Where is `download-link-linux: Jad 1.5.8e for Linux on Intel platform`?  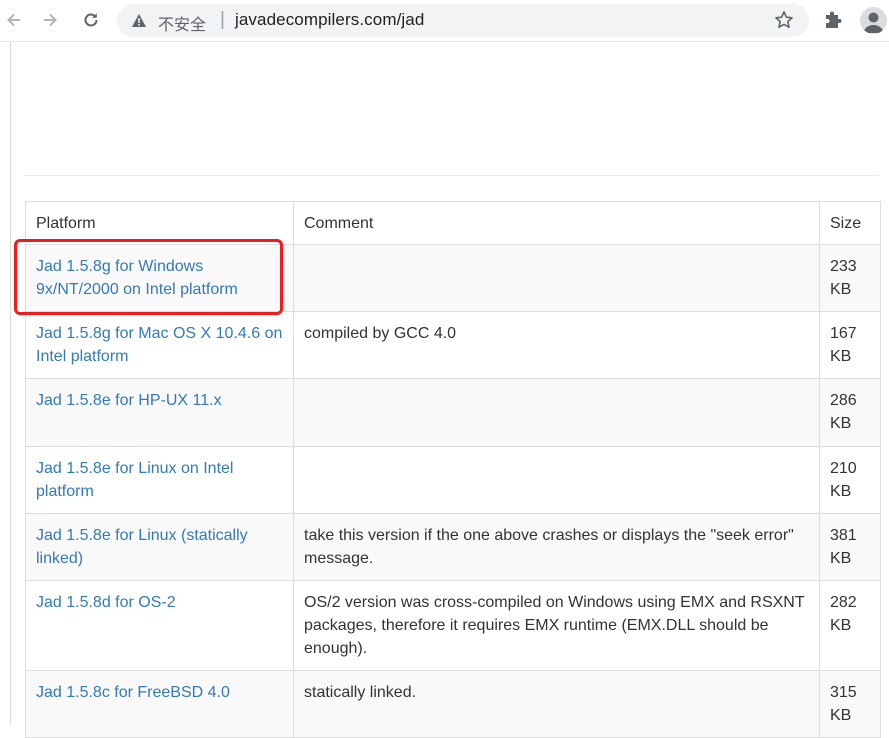 download-link-linux: Jad 1.5.8e for Linux on Intel platform is located at coordinates (134, 480).